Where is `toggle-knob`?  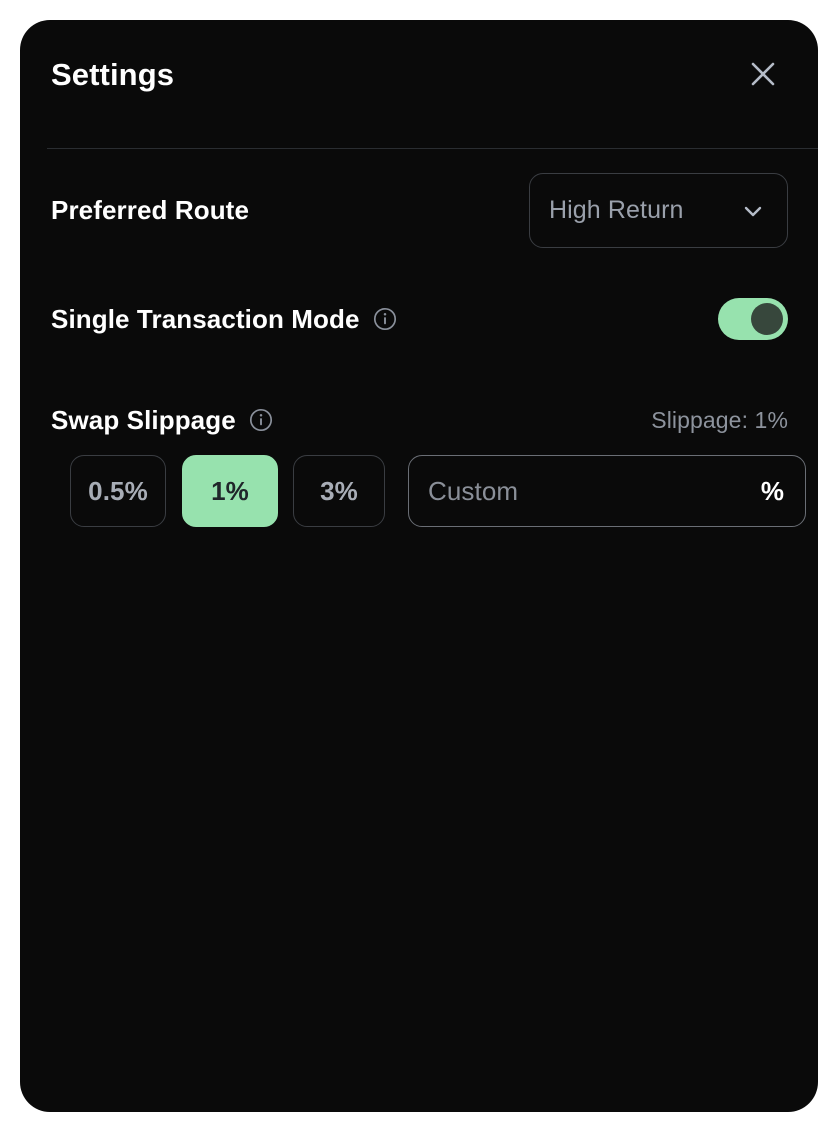
toggle-knob is located at coordinates (767, 319).